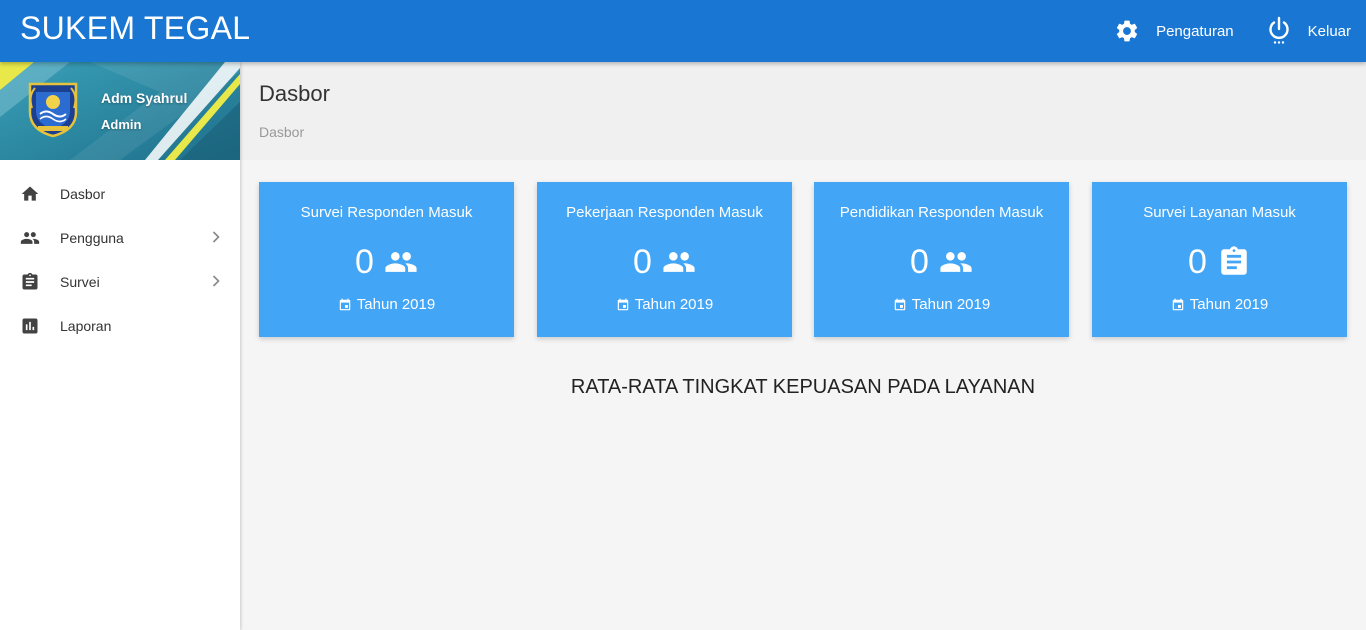  I want to click on settings-label: Pengaturan, so click(1195, 31).